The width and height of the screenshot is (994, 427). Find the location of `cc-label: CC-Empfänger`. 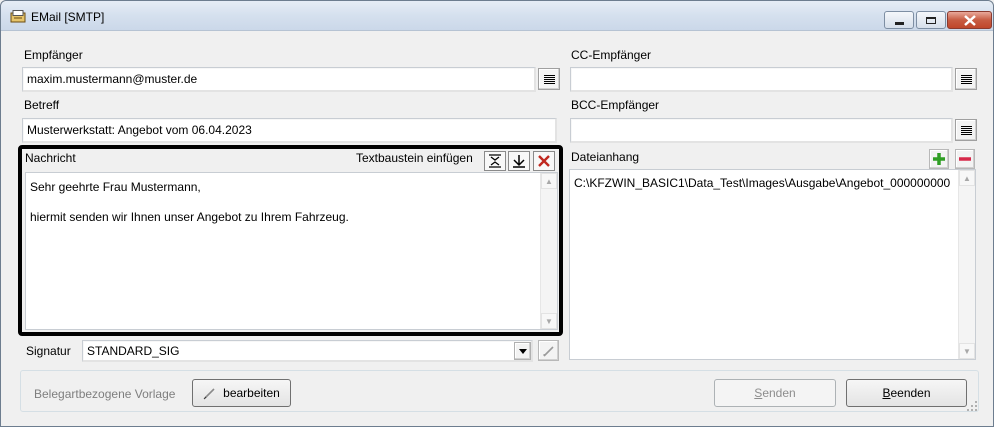

cc-label: CC-Empfänger is located at coordinates (611, 55).